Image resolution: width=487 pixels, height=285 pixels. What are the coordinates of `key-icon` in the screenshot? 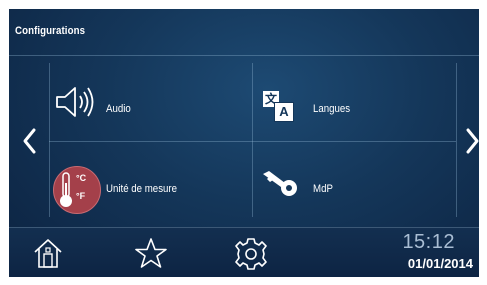 It's located at (280, 183).